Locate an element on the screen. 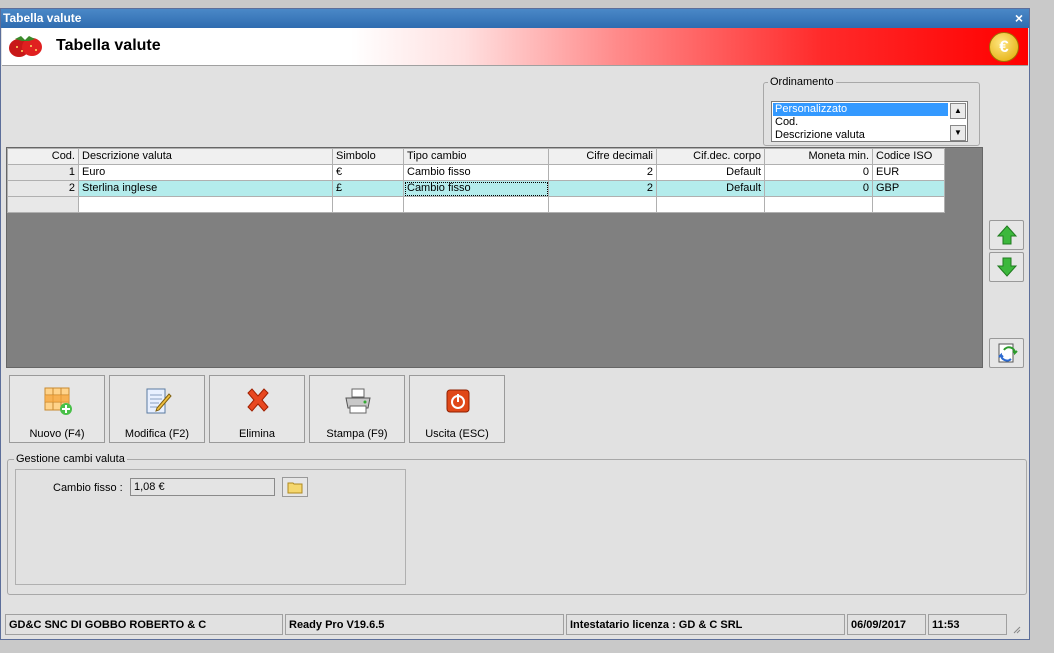 The height and width of the screenshot is (653, 1054). folder-icon is located at coordinates (295, 488).